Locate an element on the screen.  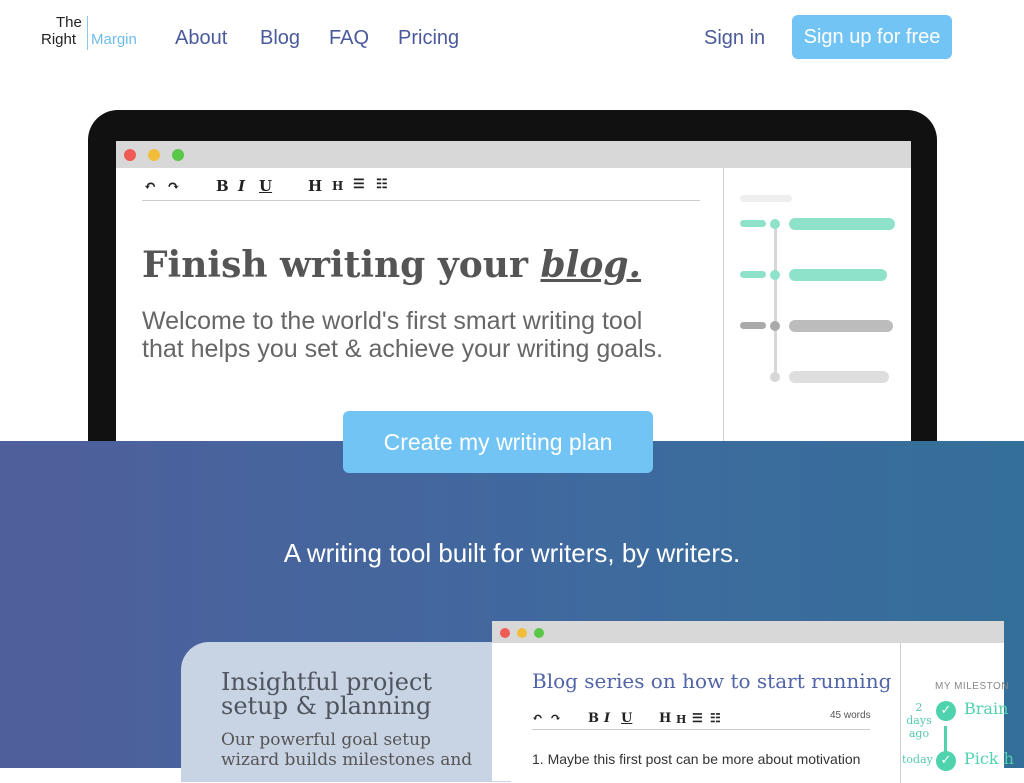
hero-heading-emphasis: blog. is located at coordinates (591, 265).